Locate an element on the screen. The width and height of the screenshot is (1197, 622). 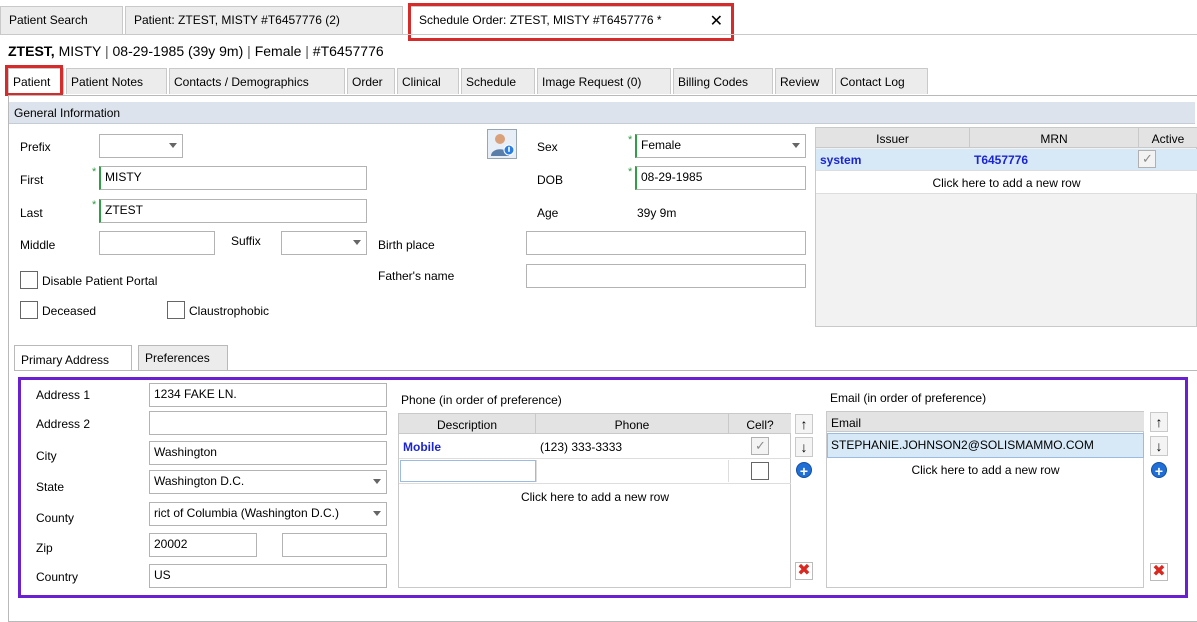
column-header-email: Email is located at coordinates (985, 422).